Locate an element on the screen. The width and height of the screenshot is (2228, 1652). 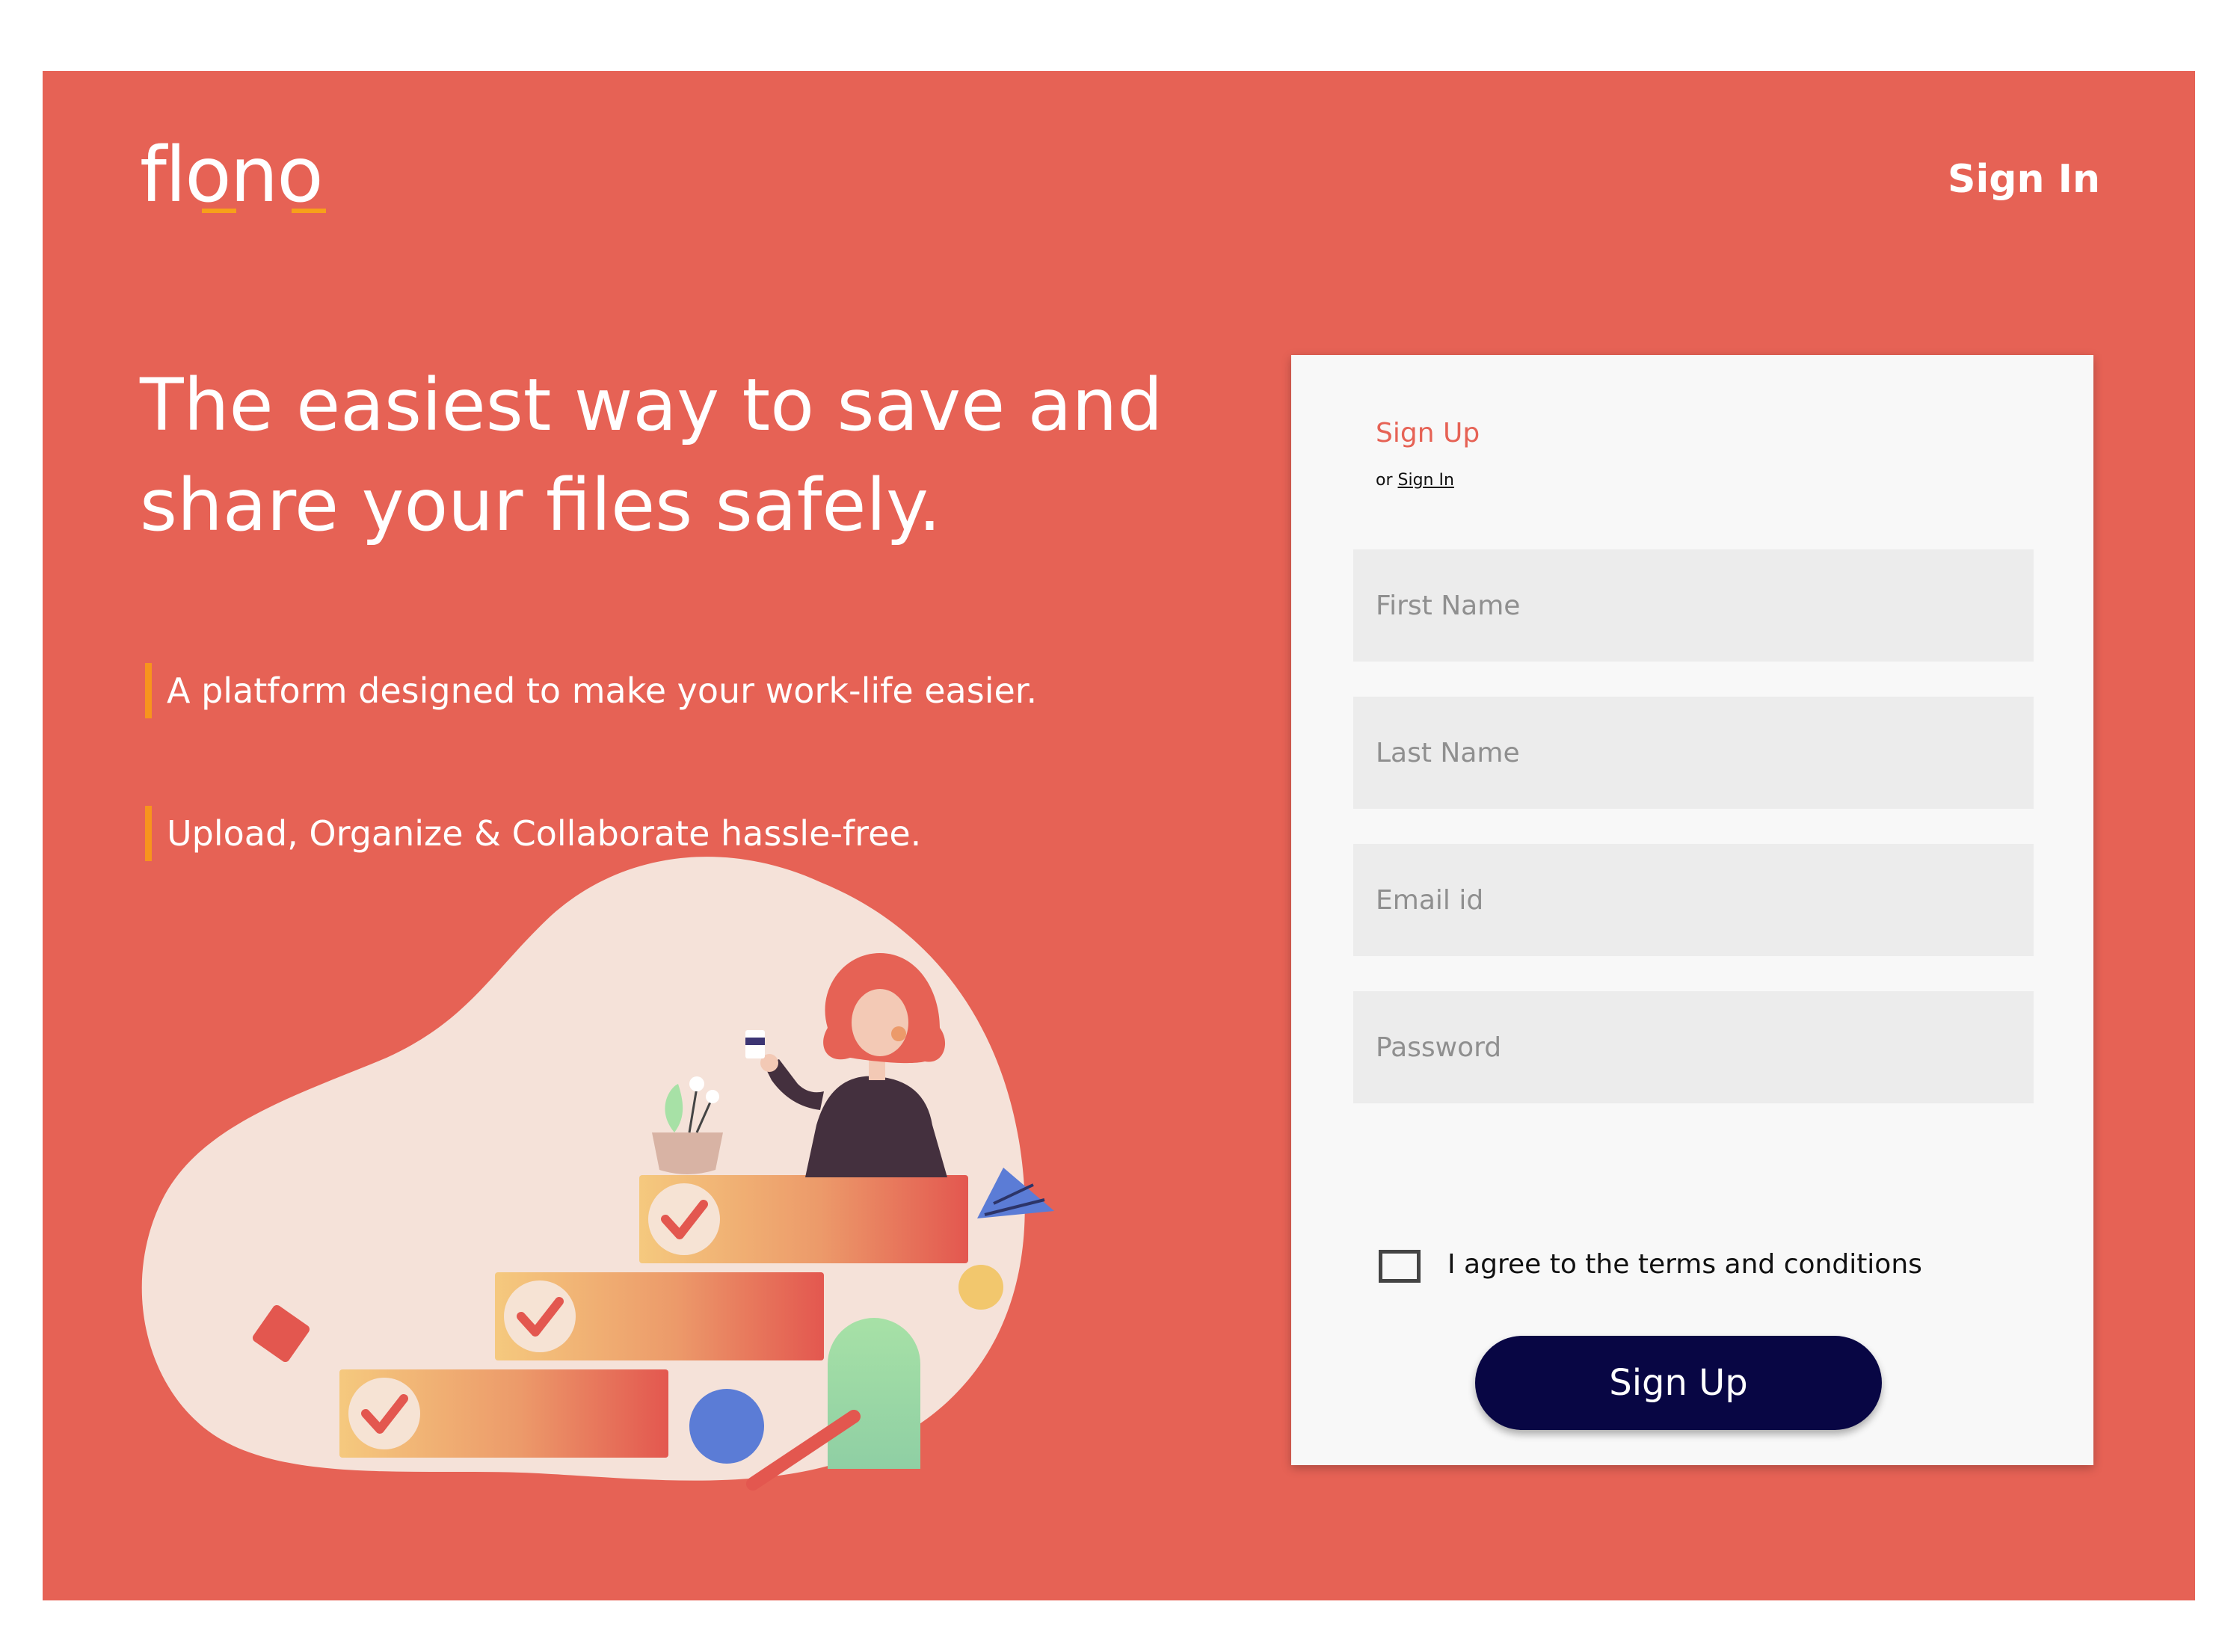
terms-label: I agree to the terms and conditions is located at coordinates (1684, 1265).